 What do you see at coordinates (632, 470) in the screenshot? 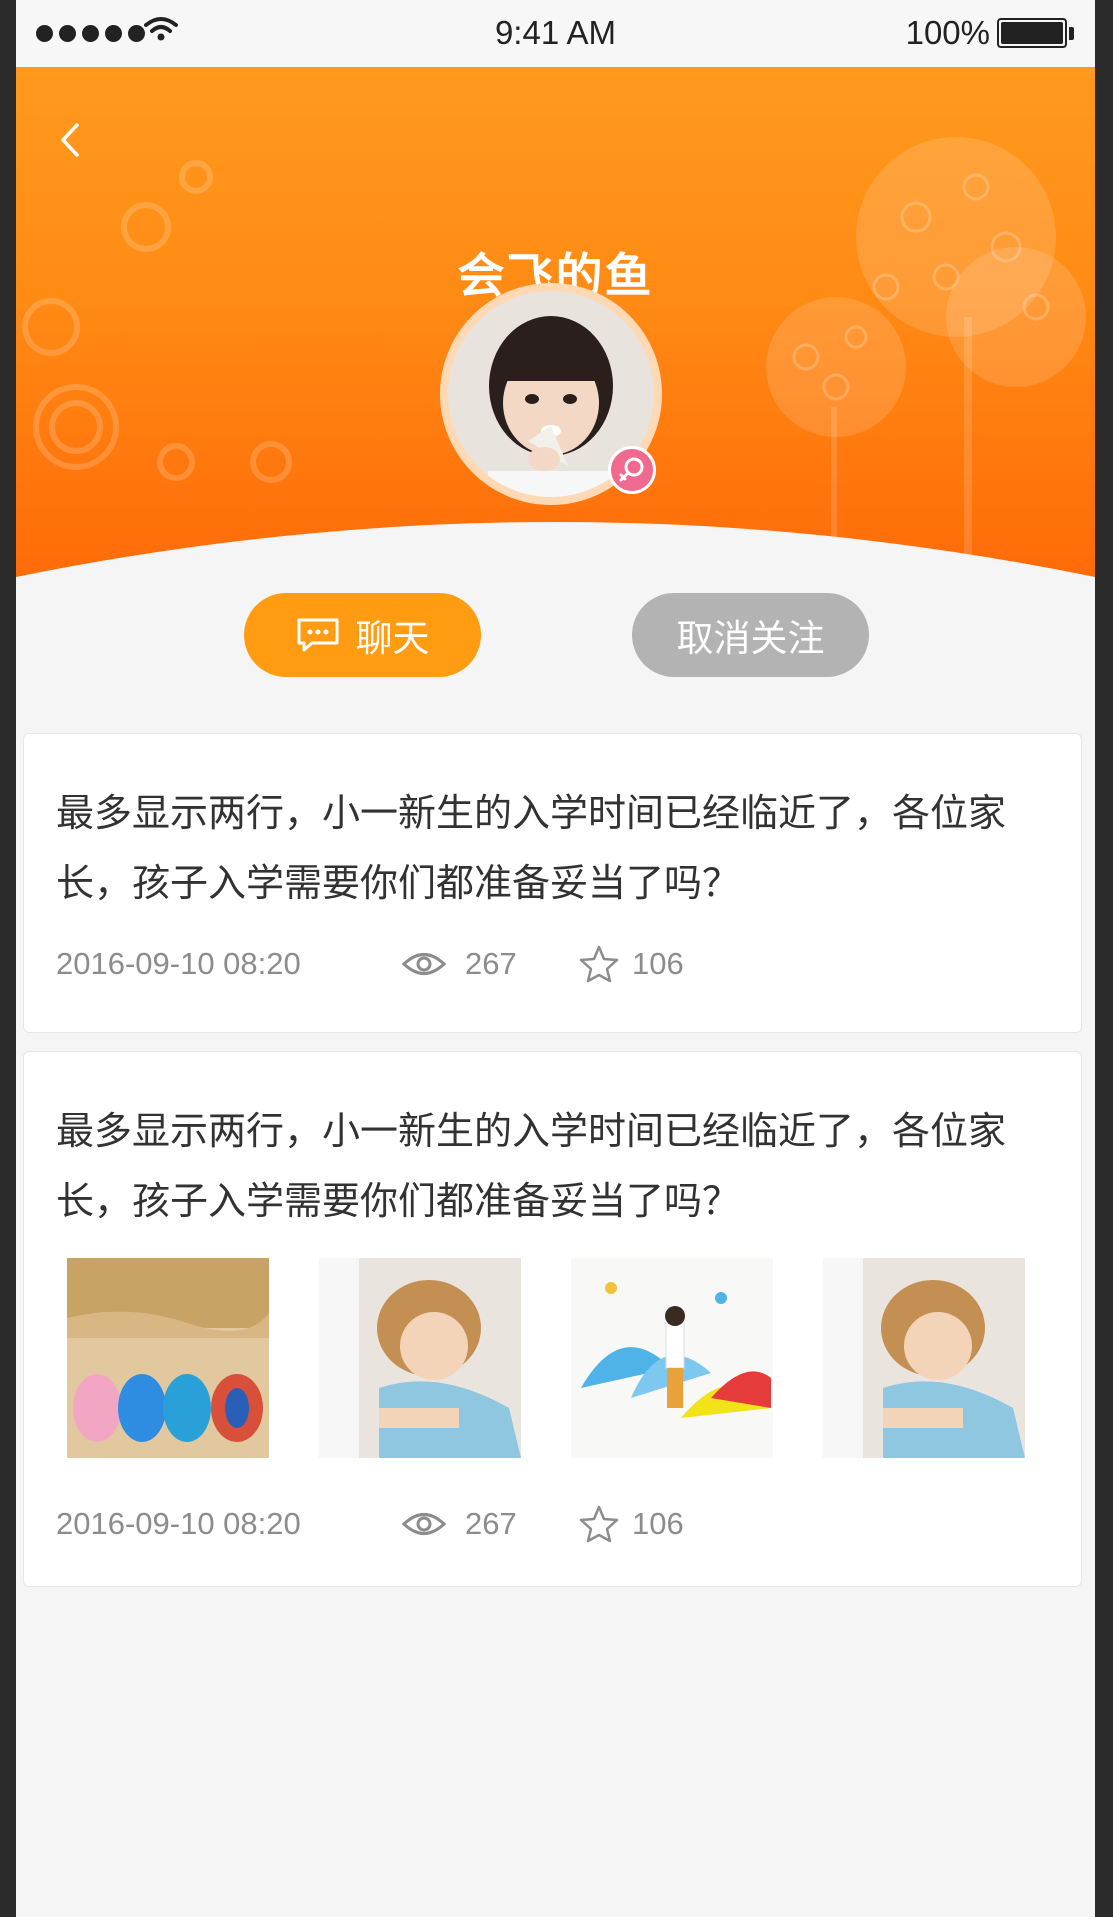
I see `female-gender-icon` at bounding box center [632, 470].